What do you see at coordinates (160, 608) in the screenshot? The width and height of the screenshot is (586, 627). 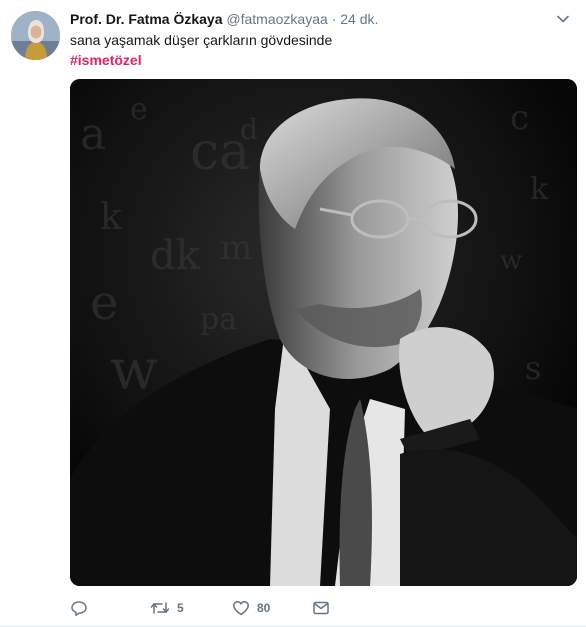 I see `retweet-icon` at bounding box center [160, 608].